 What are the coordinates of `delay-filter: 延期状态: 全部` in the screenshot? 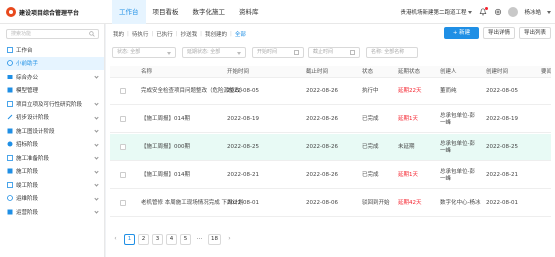 It's located at (214, 52).